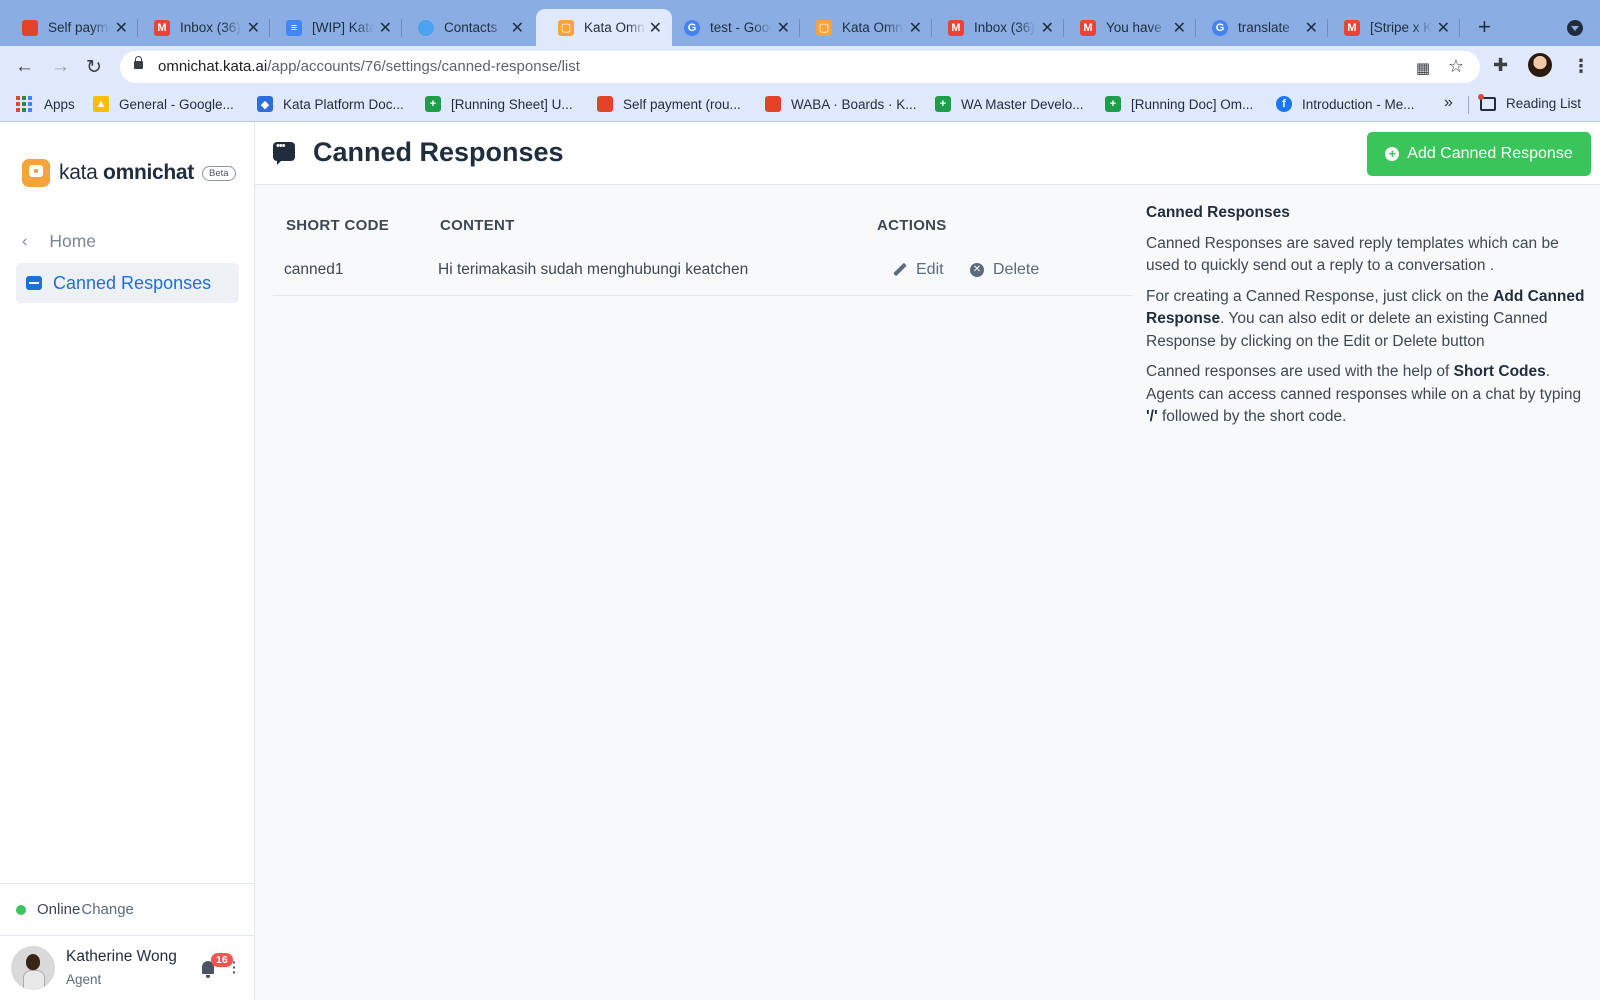 The height and width of the screenshot is (1000, 1600). What do you see at coordinates (1134, 27) in the screenshot?
I see `tab-title: You have` at bounding box center [1134, 27].